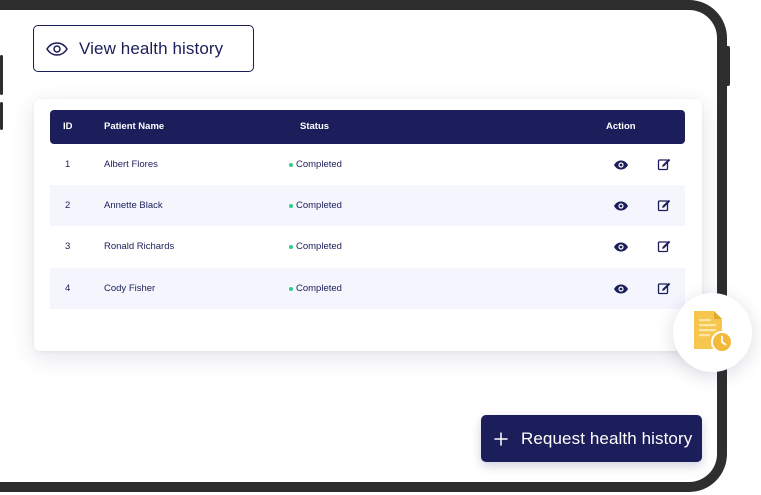  What do you see at coordinates (139, 246) in the screenshot?
I see `row-patient-name: Ronald Richards` at bounding box center [139, 246].